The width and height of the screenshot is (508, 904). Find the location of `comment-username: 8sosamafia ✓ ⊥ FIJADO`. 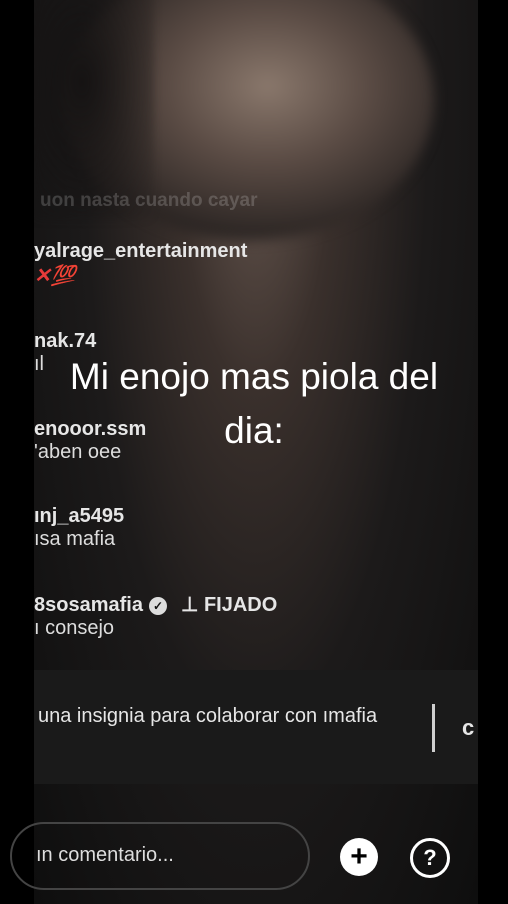

comment-username: 8sosamafia ✓ ⊥ FIJADO is located at coordinates (155, 604).